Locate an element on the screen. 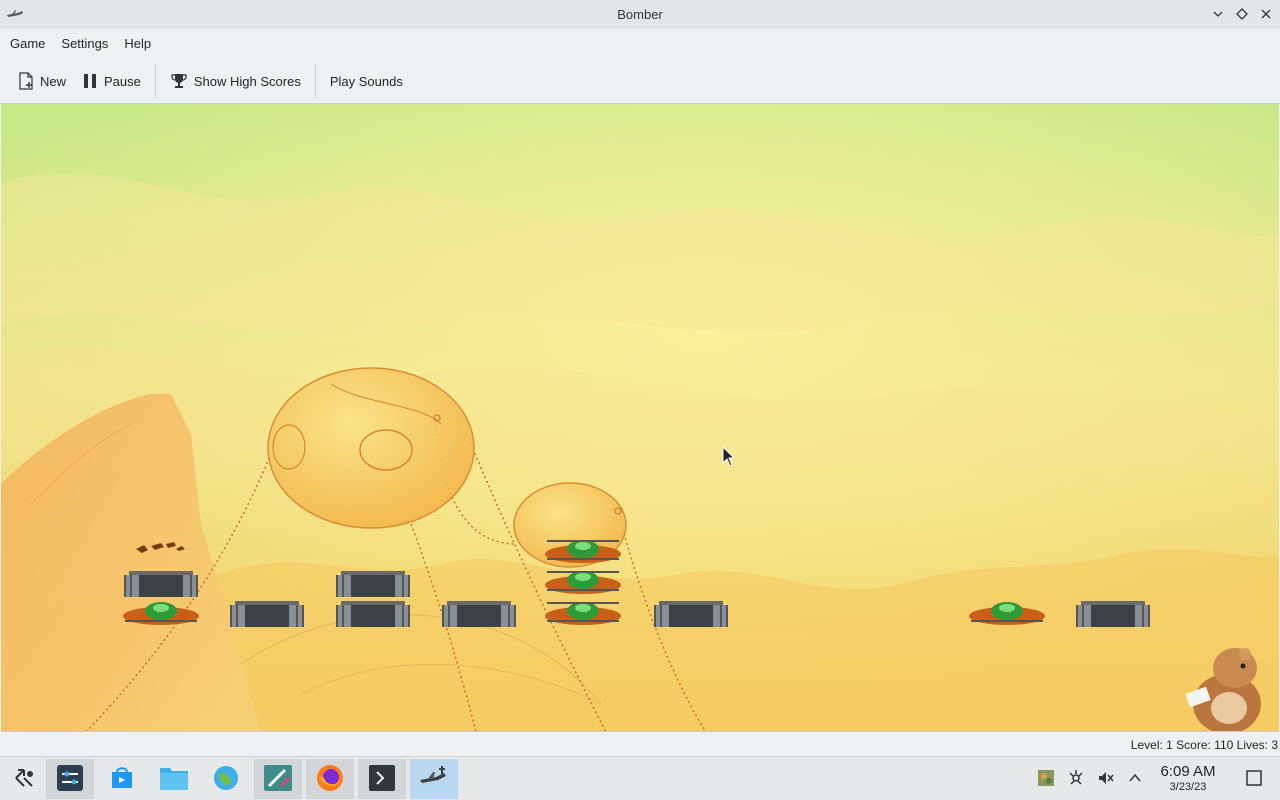 The width and height of the screenshot is (1280, 800). taskbar-settings is located at coordinates (70, 779).